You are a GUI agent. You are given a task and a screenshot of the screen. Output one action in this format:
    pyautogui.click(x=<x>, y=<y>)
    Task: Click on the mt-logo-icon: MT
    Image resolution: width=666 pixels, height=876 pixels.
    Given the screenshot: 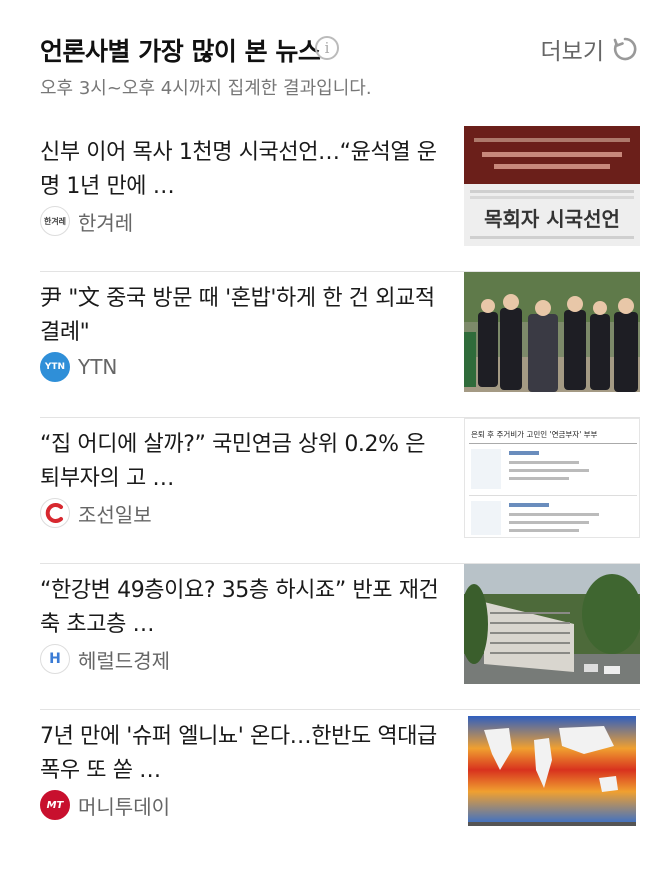 What is the action you would take?
    pyautogui.click(x=55, y=805)
    